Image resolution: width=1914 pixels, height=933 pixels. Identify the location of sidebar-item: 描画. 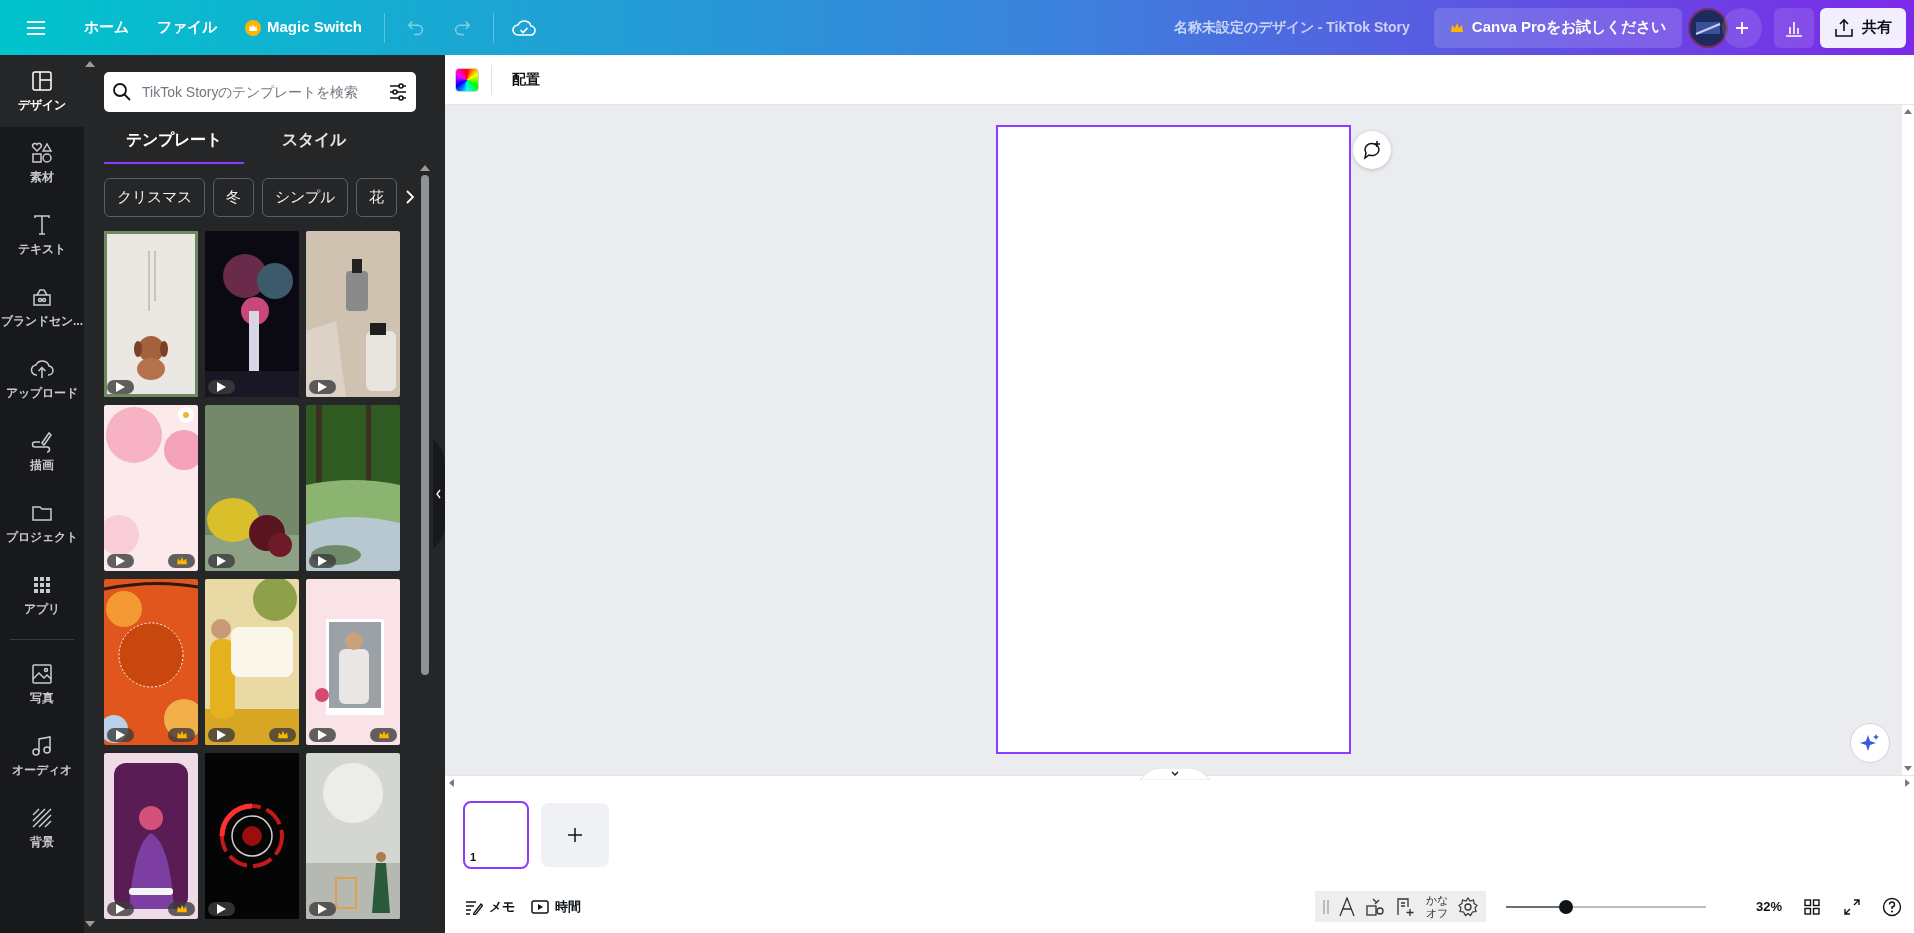
(42, 451).